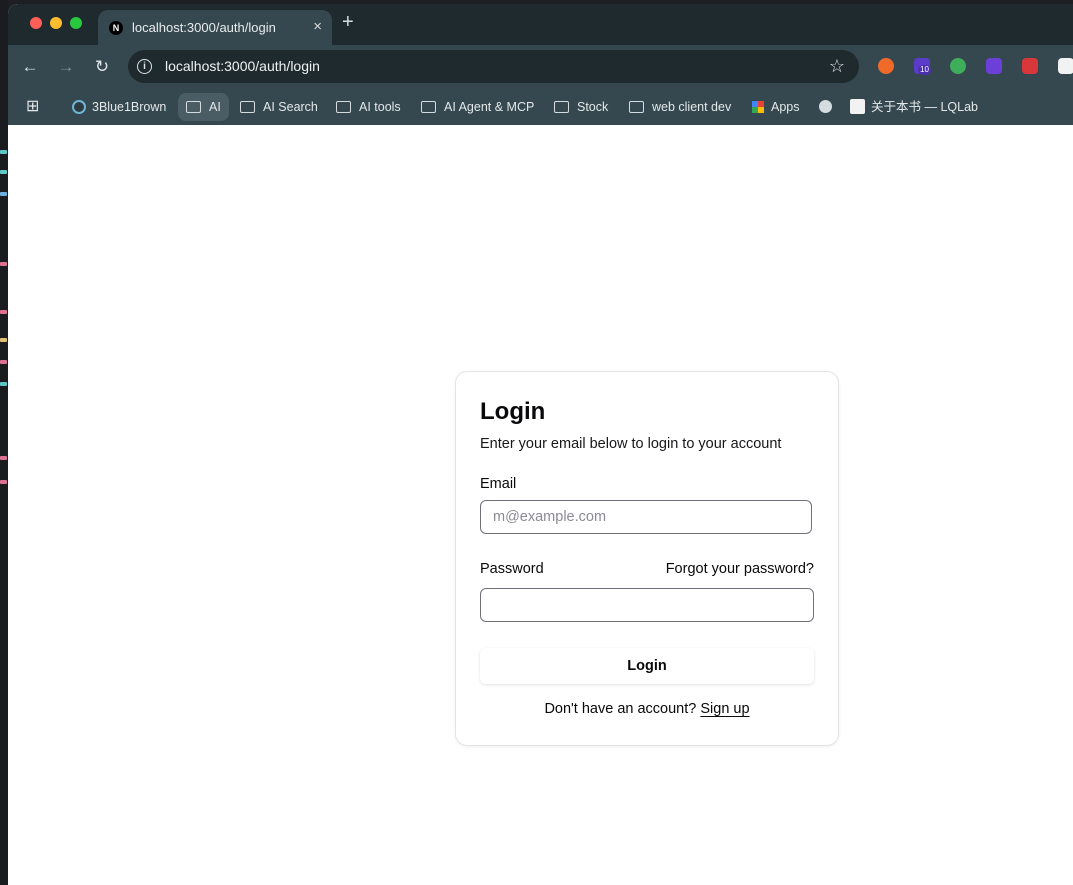 This screenshot has width=1073, height=885. I want to click on address-url: localhost:3000/auth/login, so click(242, 66).